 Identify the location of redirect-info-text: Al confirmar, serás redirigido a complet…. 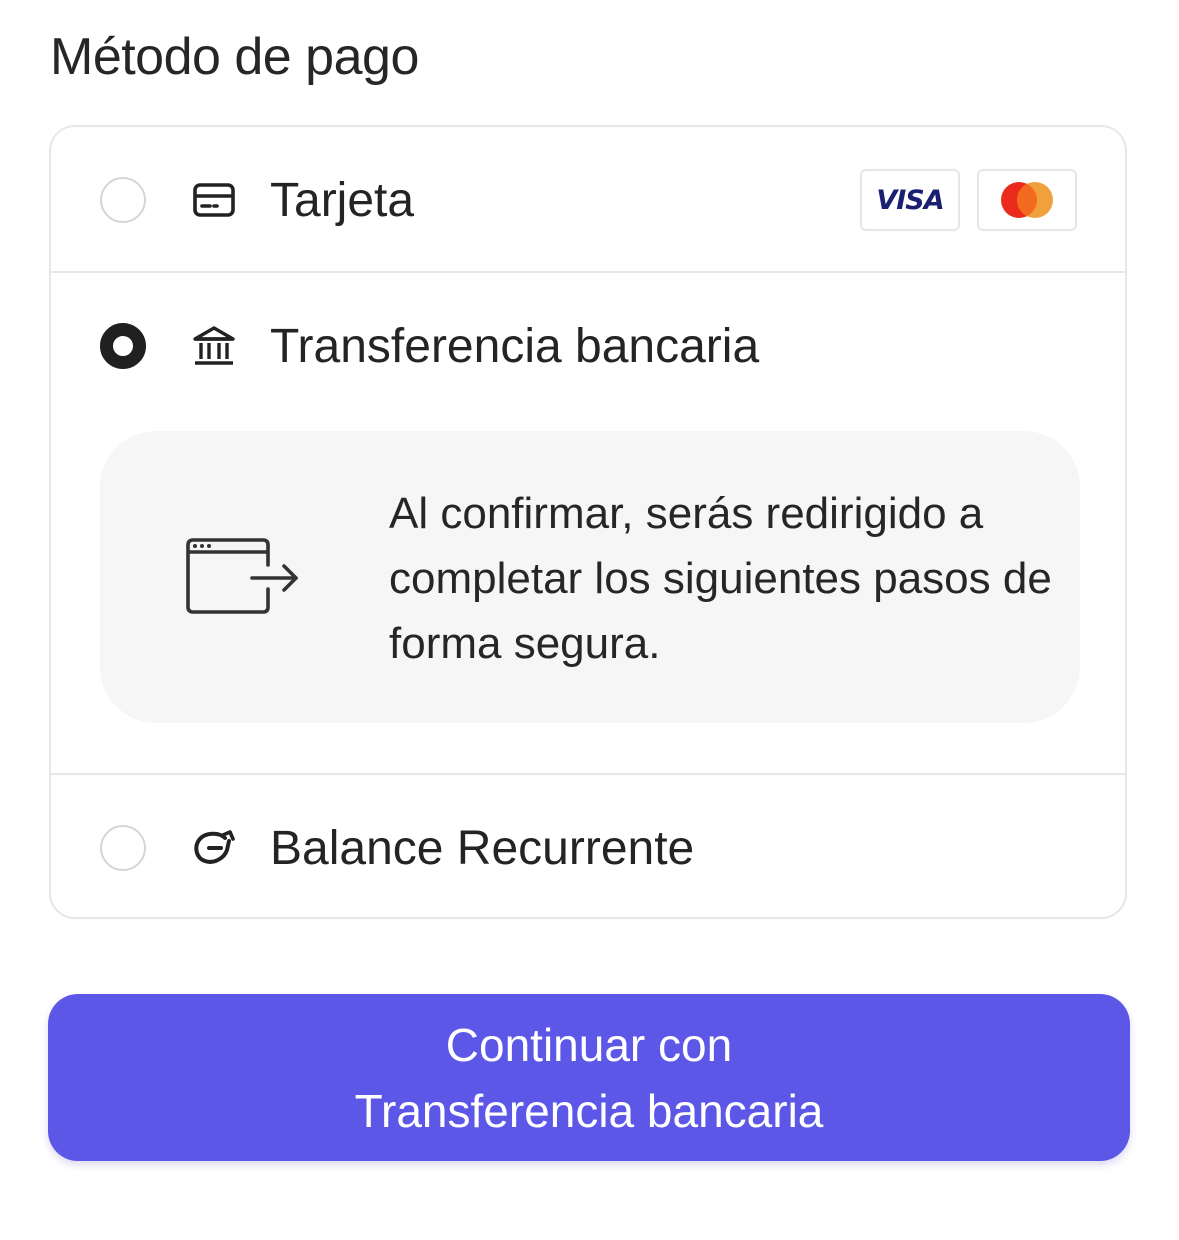
(720, 578).